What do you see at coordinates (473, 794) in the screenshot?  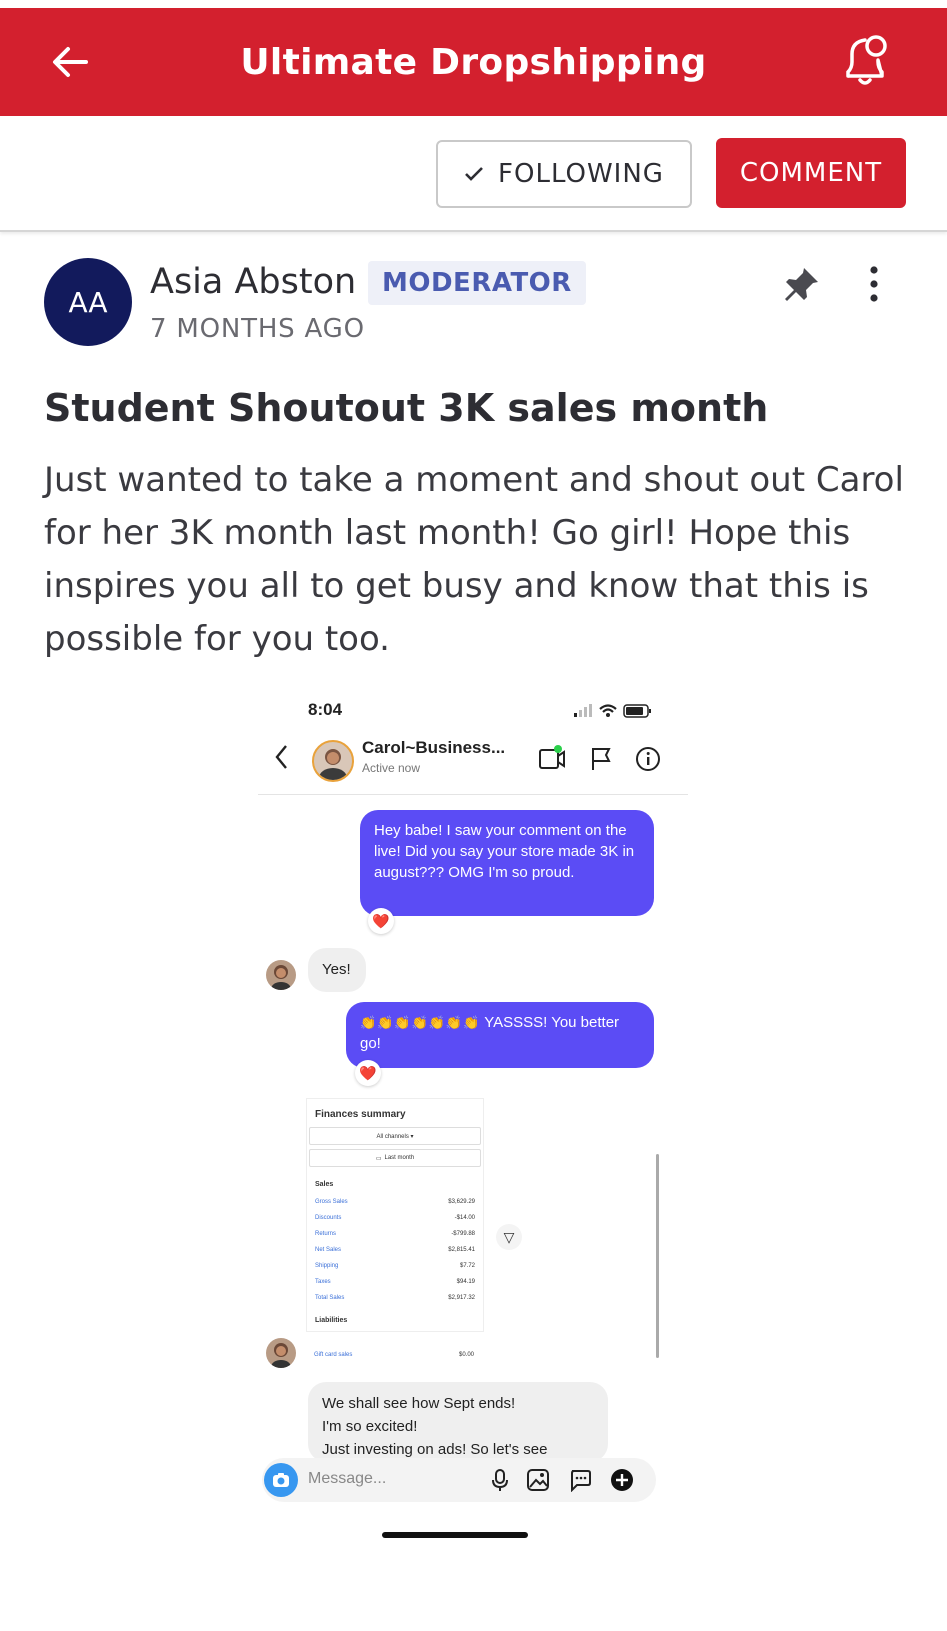 I see `chat-divider` at bounding box center [473, 794].